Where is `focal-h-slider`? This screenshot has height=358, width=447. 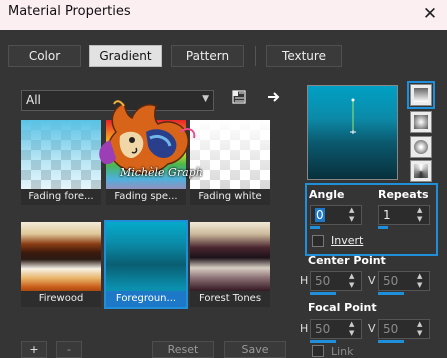 focal-h-slider is located at coordinates (323, 341).